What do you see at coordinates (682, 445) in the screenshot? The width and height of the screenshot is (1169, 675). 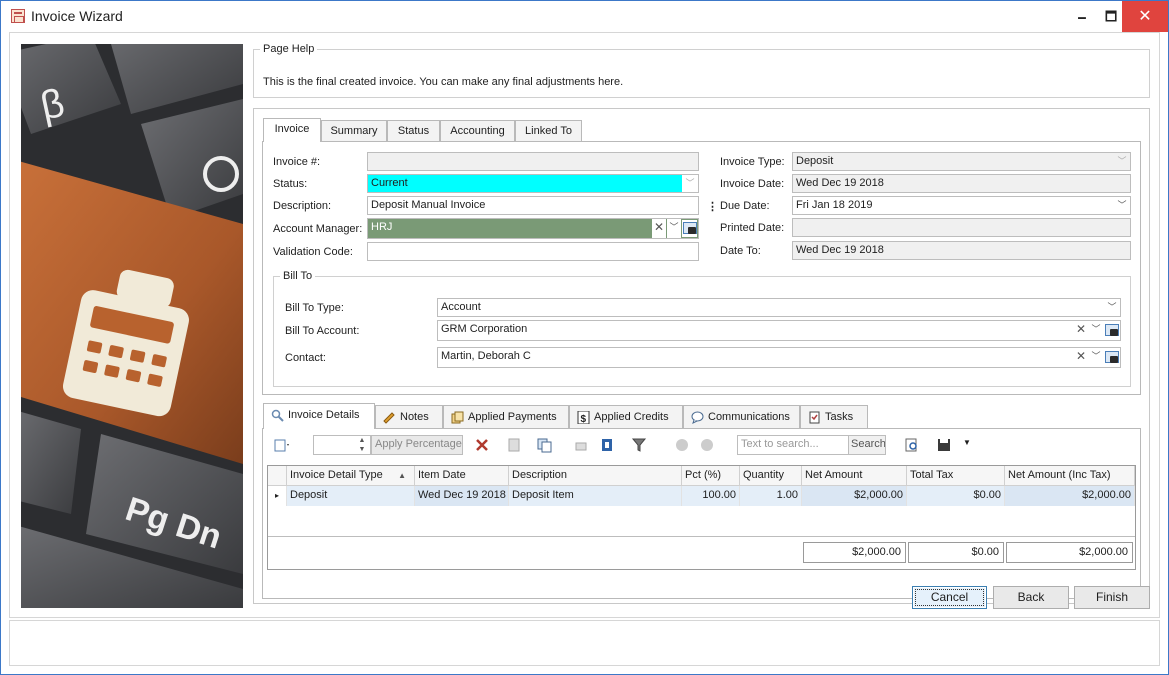 I see `previous-icon` at bounding box center [682, 445].